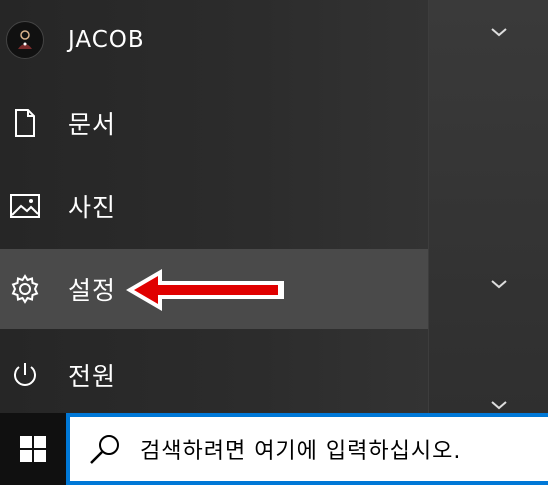 The image size is (548, 485). I want to click on power-icon, so click(25, 375).